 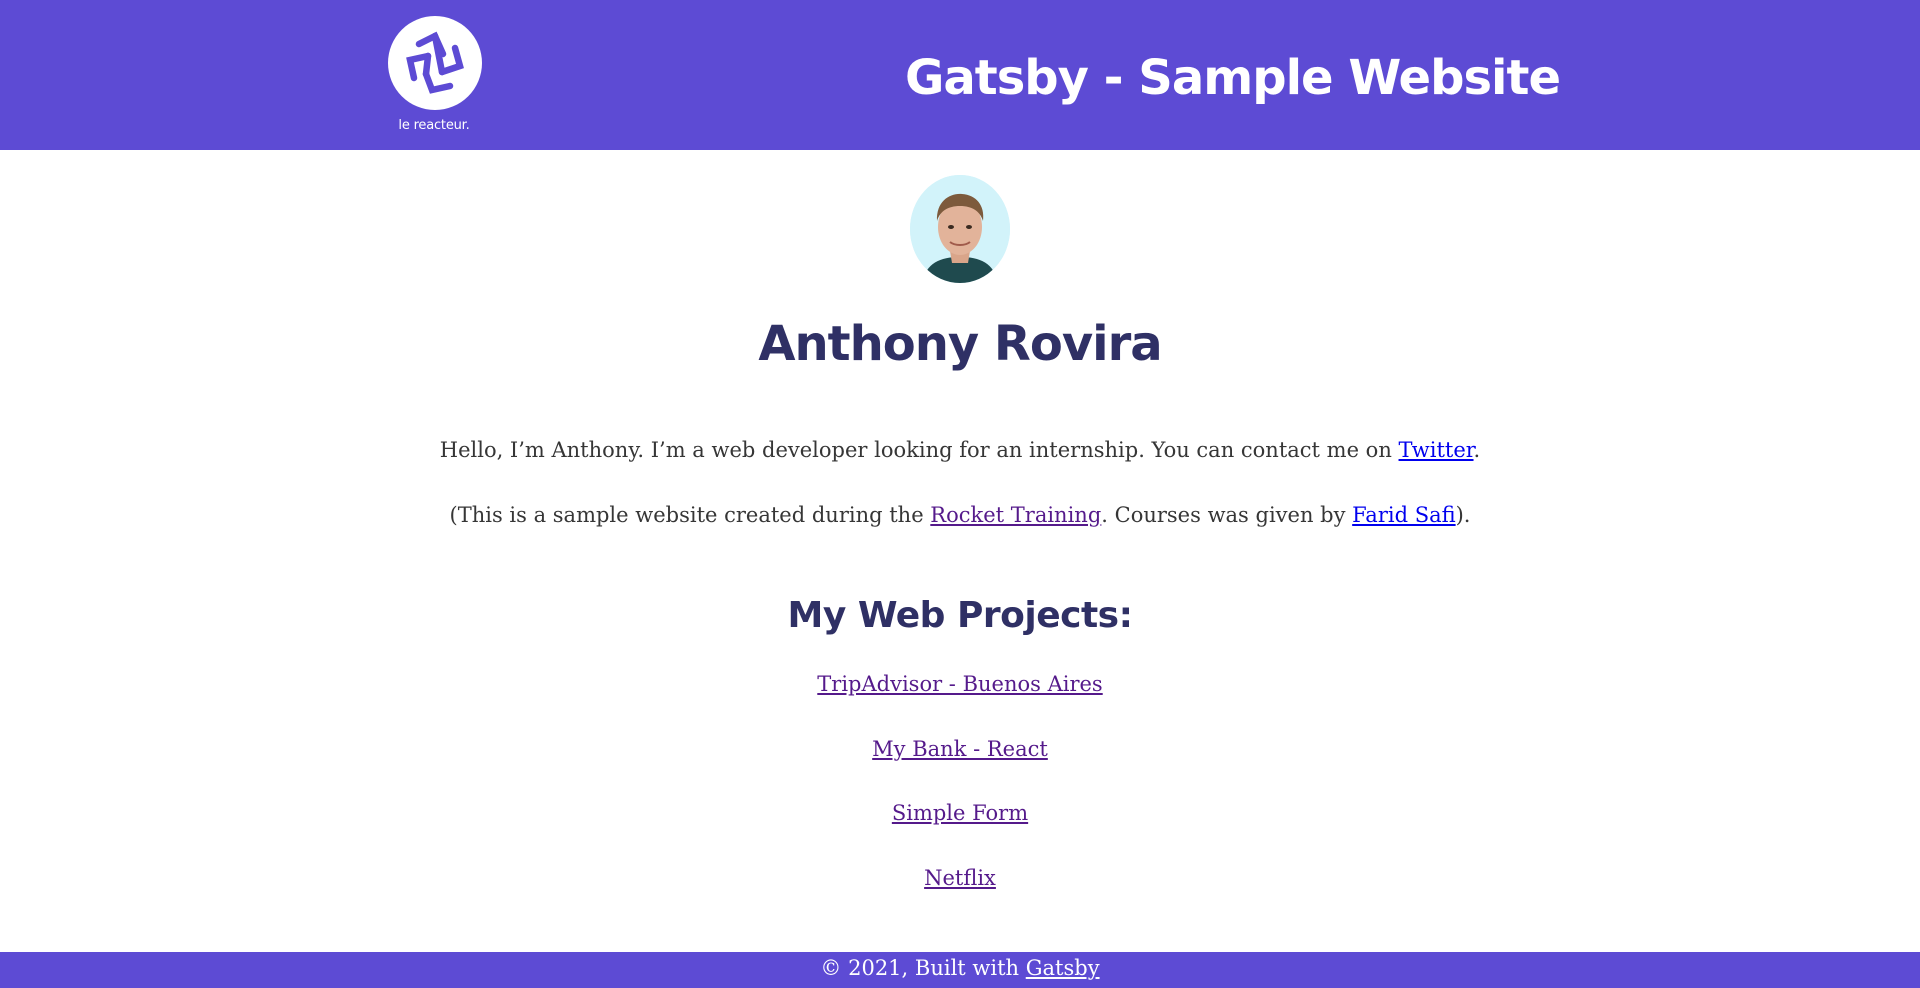 What do you see at coordinates (923, 968) in the screenshot?
I see `footer-text: © 2021, Built with` at bounding box center [923, 968].